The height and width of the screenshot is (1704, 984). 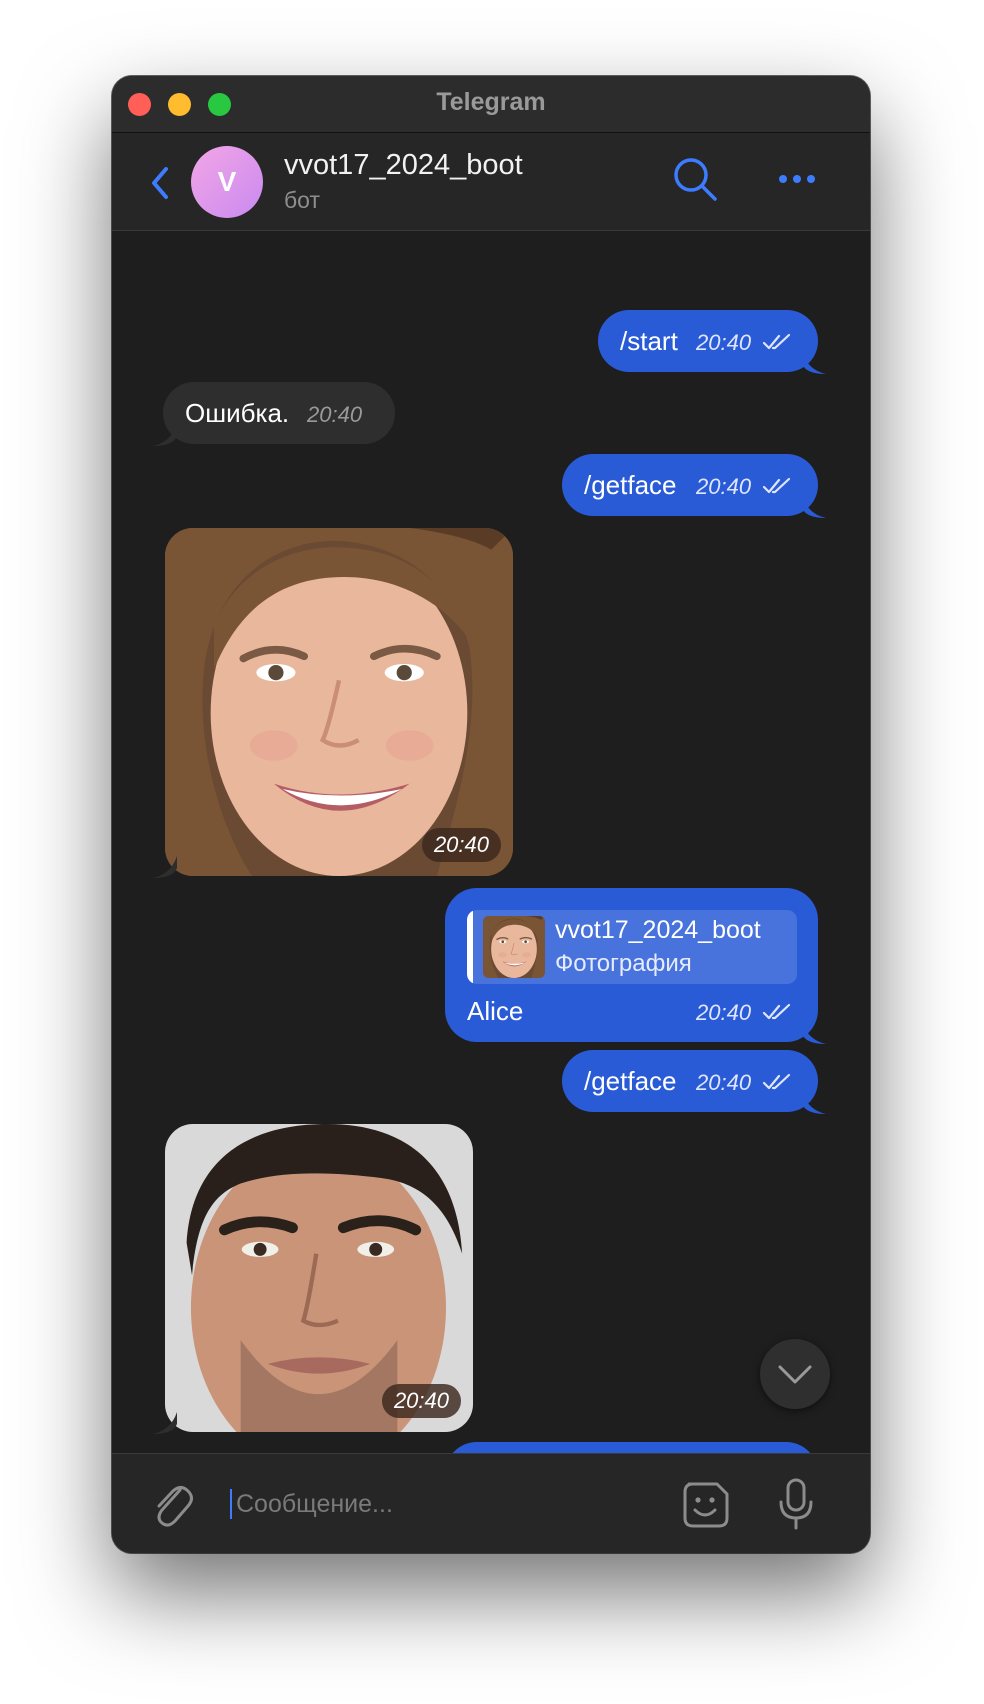 I want to click on text-cursor, so click(x=231, y=1504).